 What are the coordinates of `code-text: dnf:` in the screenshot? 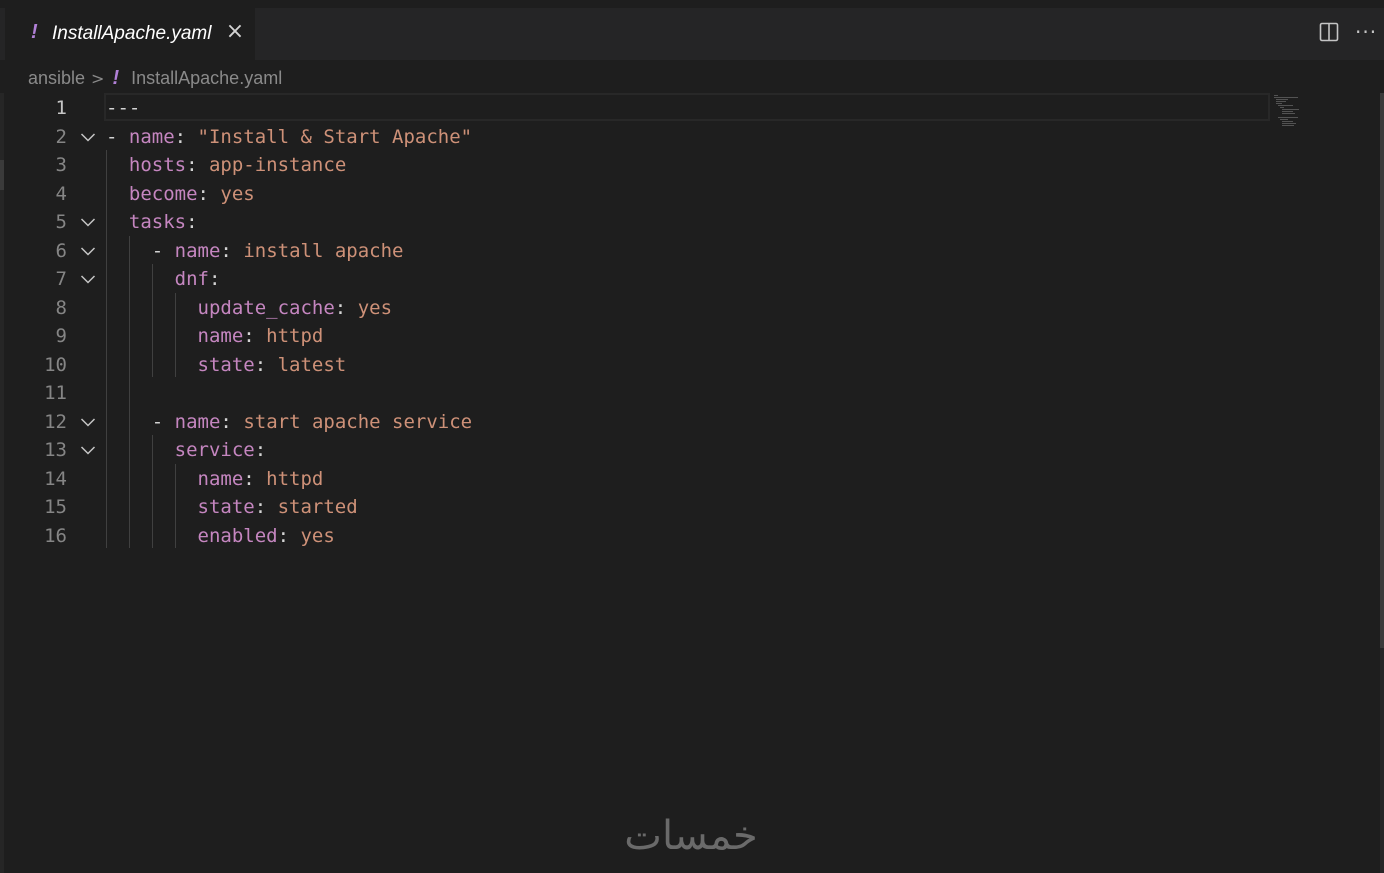 It's located at (163, 279).